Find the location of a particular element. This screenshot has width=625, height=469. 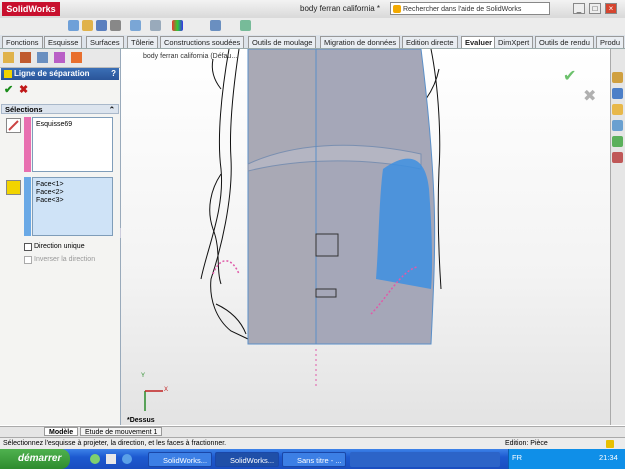

document-title: body ferran california * is located at coordinates (340, 8).